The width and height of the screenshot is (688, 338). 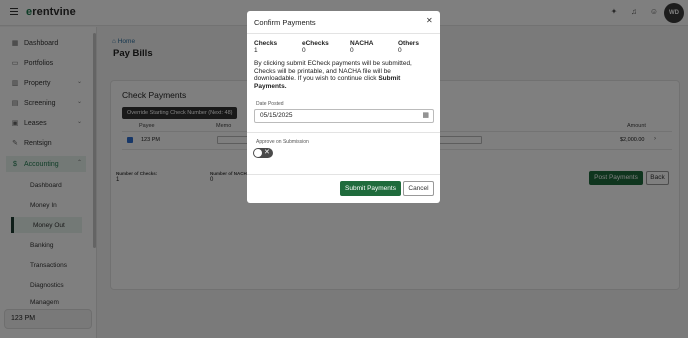 What do you see at coordinates (344, 116) in the screenshot?
I see `date-posted-input: 05/15/2025 ▦` at bounding box center [344, 116].